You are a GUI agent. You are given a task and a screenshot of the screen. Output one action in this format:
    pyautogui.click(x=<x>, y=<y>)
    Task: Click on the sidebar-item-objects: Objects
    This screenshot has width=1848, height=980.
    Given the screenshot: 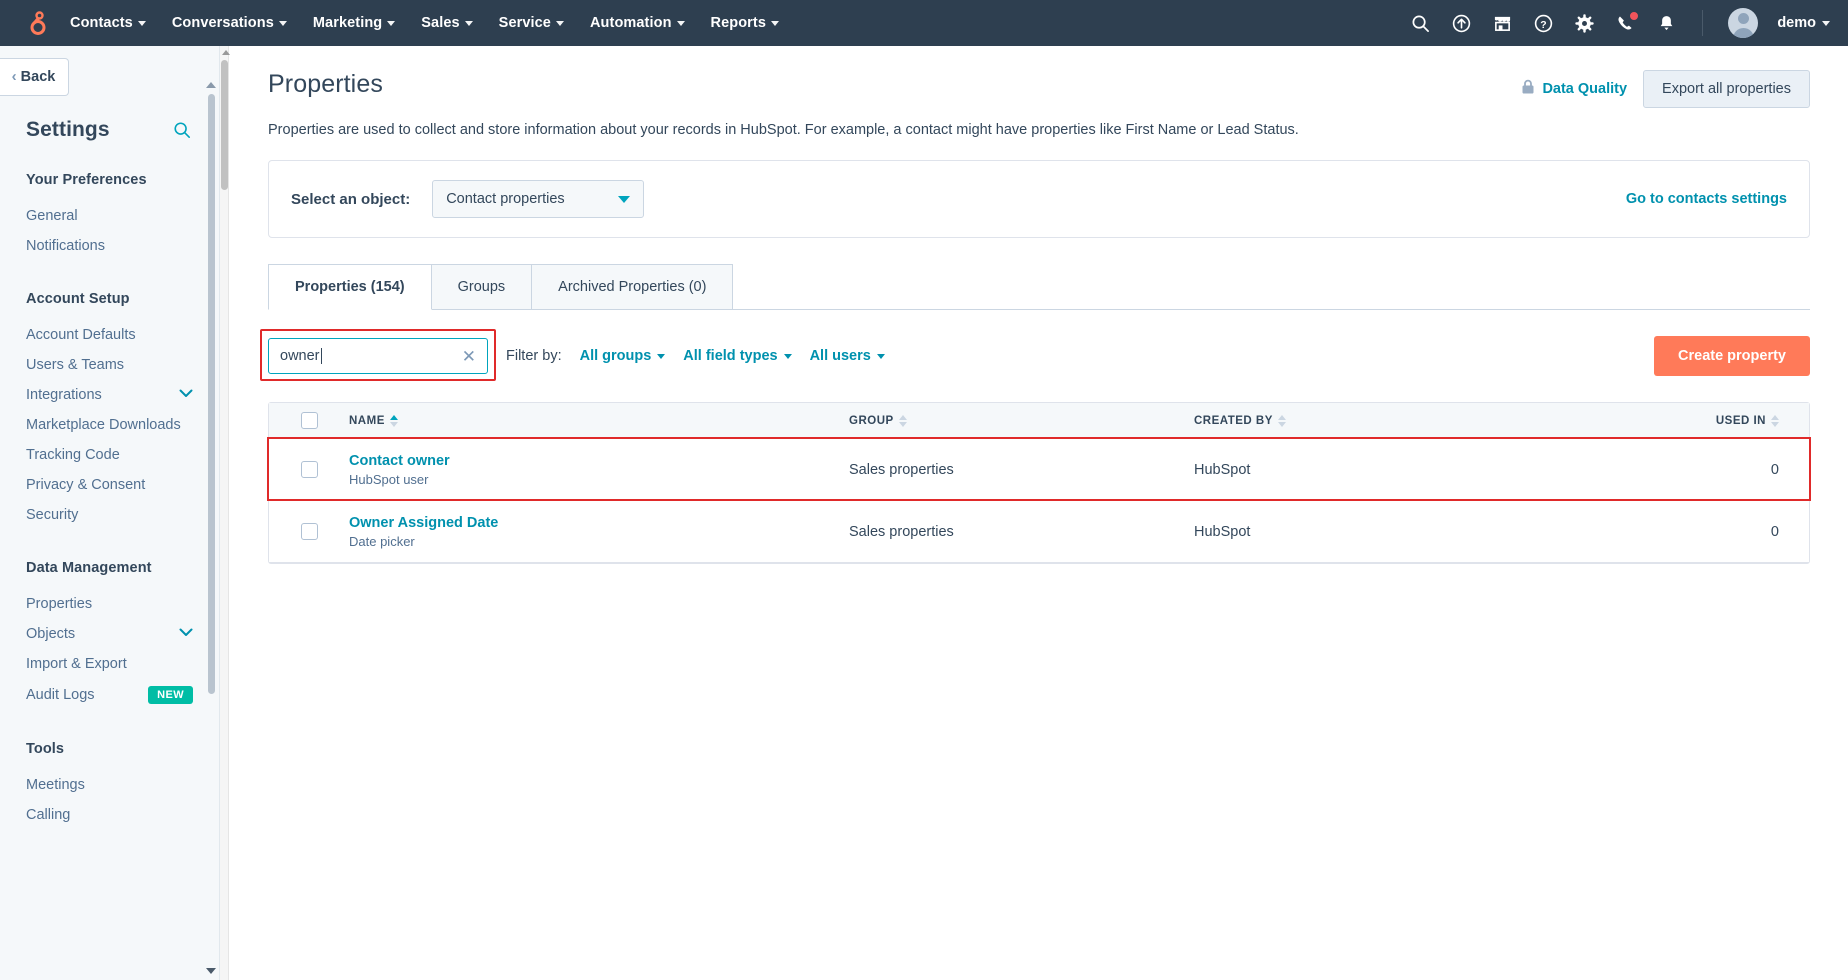 What is the action you would take?
    pyautogui.click(x=109, y=634)
    